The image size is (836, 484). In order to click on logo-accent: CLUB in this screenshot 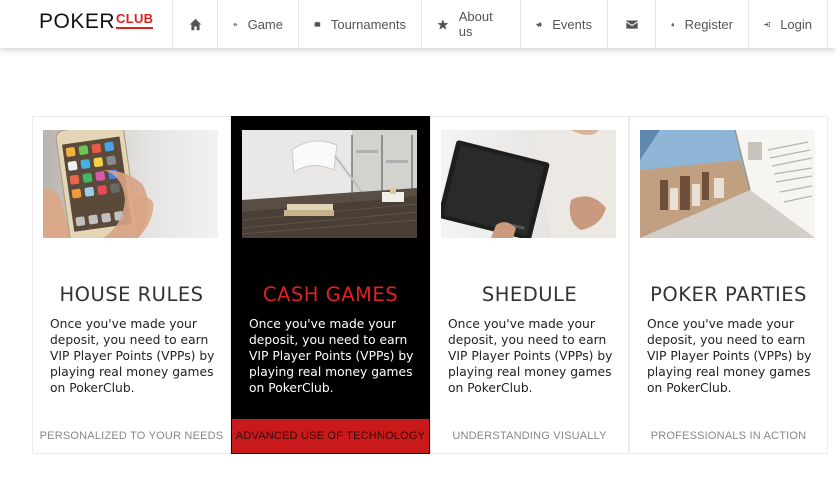, I will do `click(135, 19)`.